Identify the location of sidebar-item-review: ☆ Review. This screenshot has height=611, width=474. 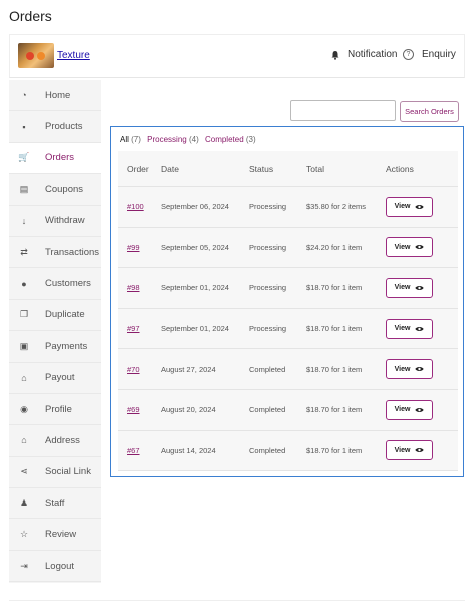
(55, 535).